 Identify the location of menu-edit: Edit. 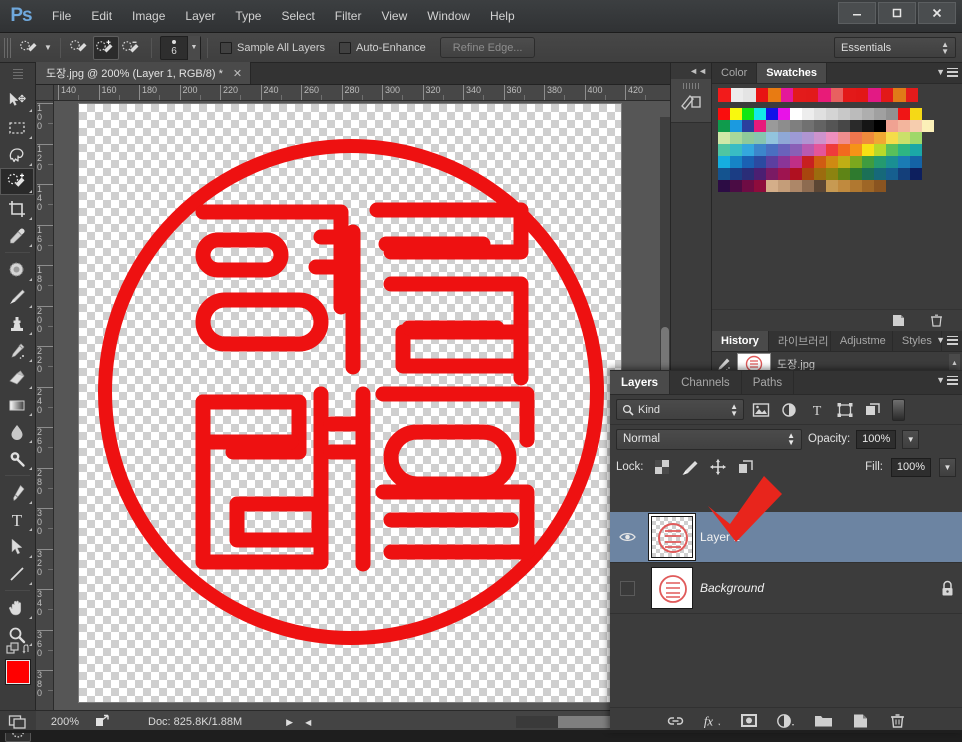
(101, 16).